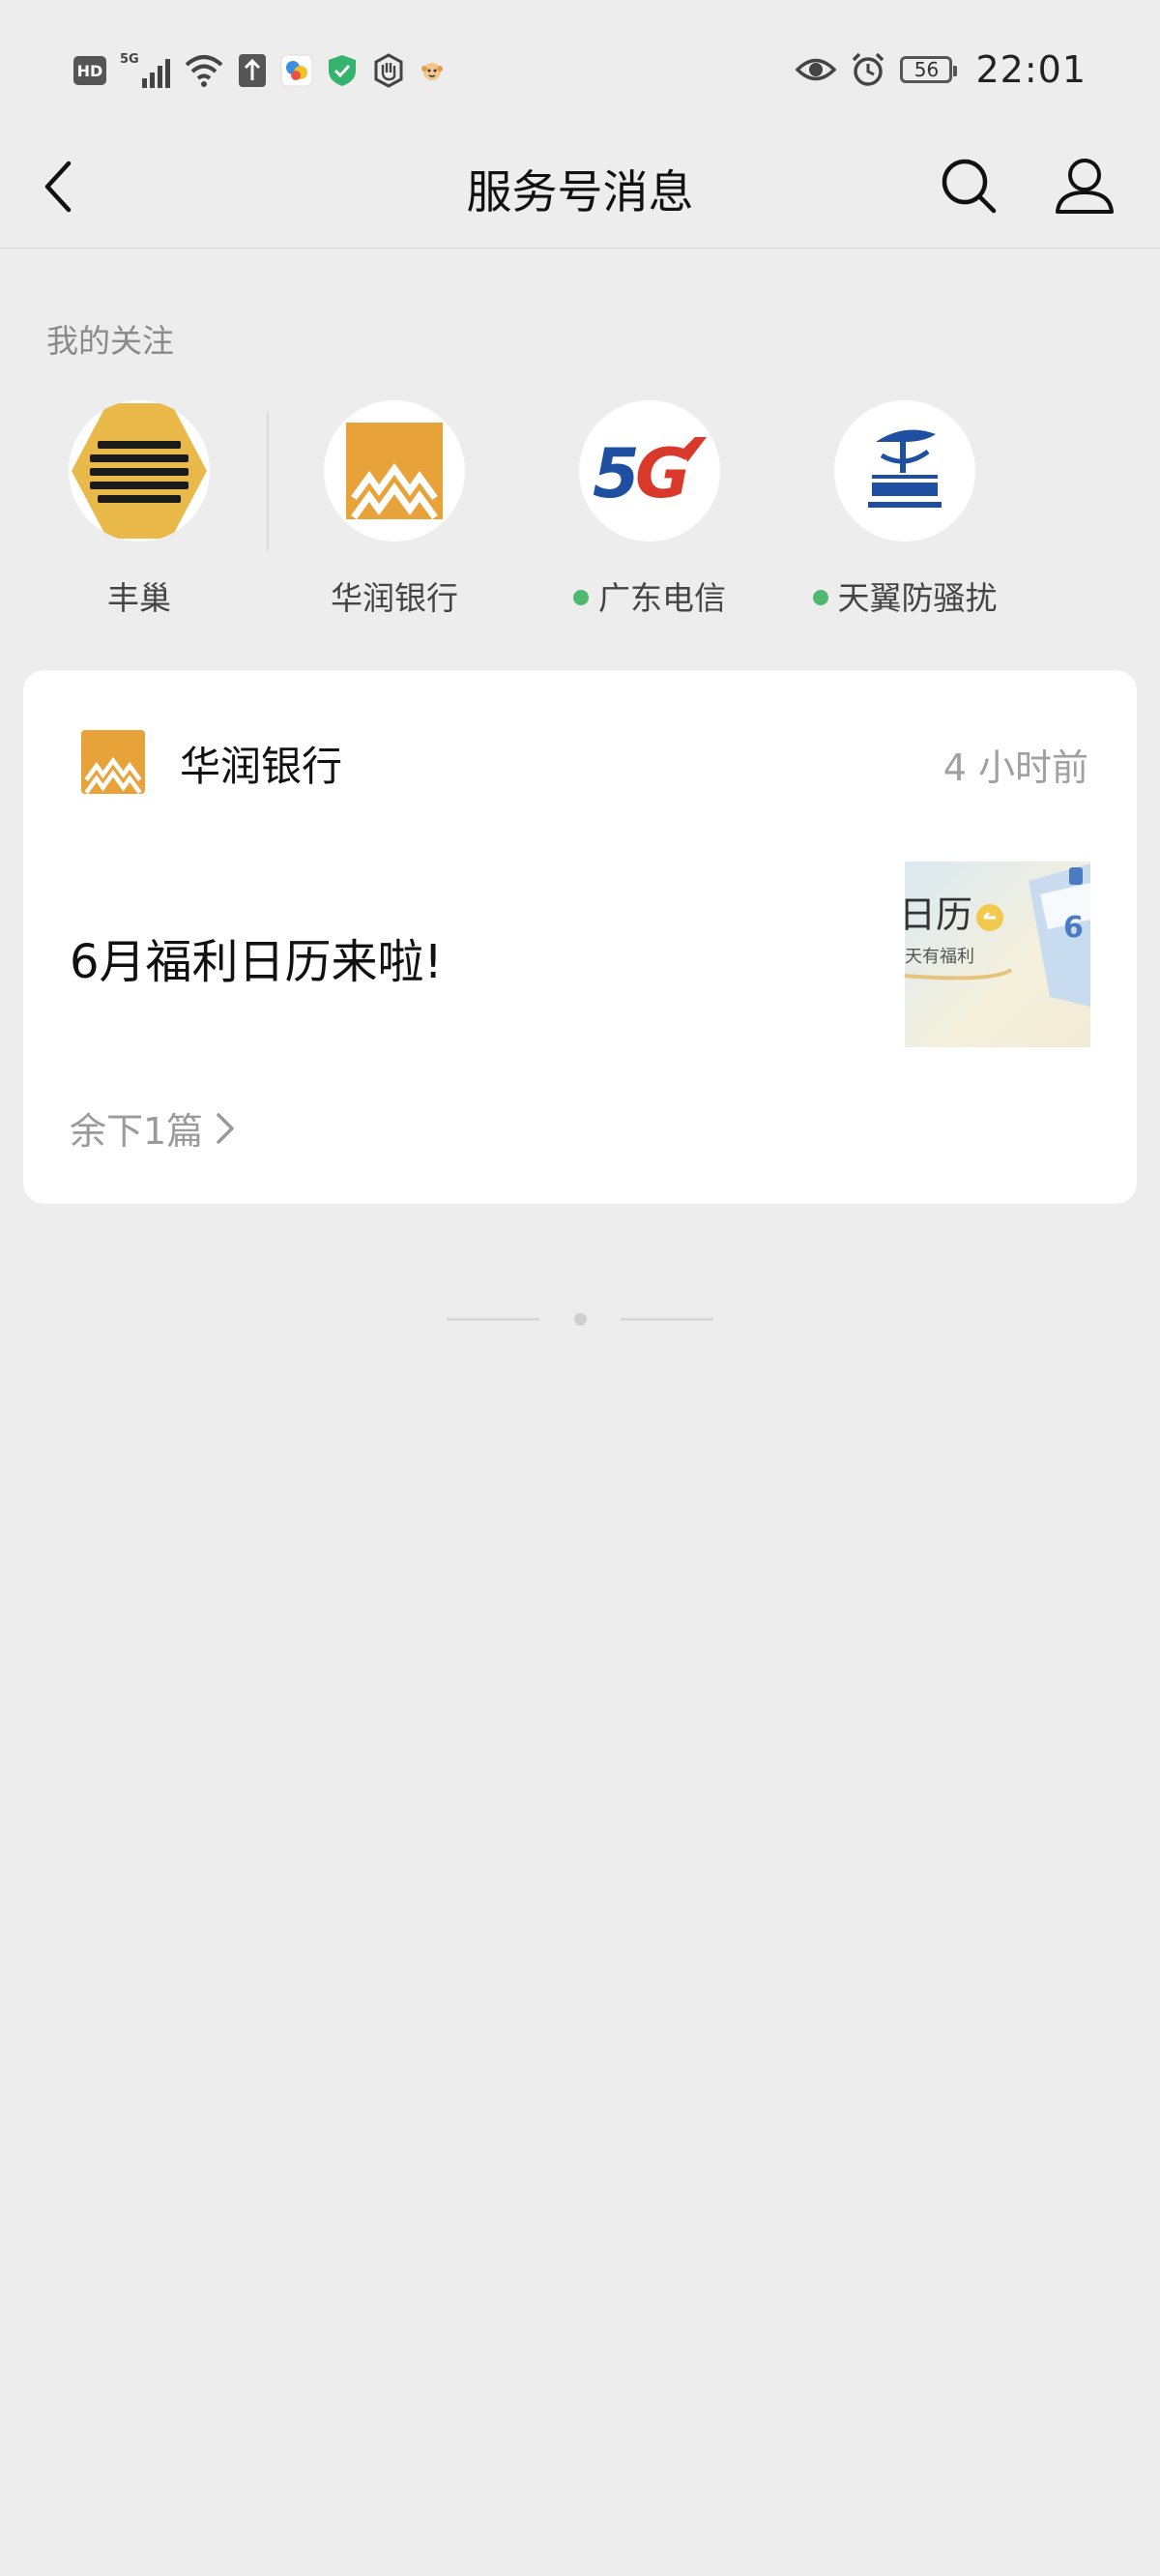 The image size is (1160, 2576). What do you see at coordinates (342, 70) in the screenshot?
I see `shield-icon` at bounding box center [342, 70].